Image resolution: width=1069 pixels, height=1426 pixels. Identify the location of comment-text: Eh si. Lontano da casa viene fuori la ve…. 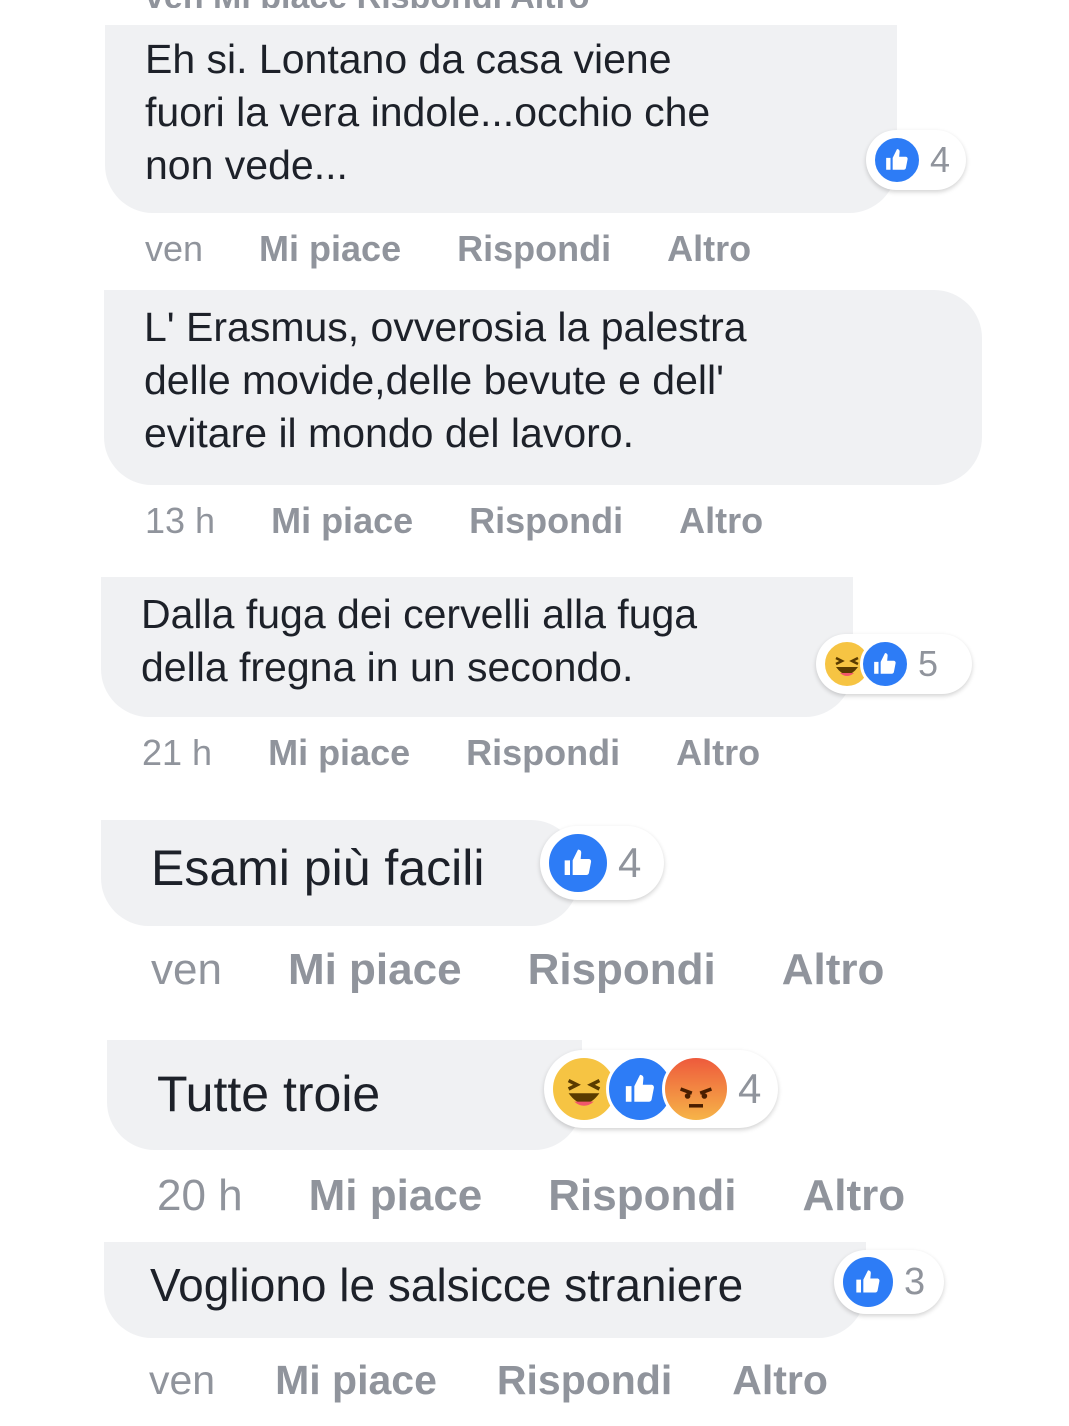
(428, 112).